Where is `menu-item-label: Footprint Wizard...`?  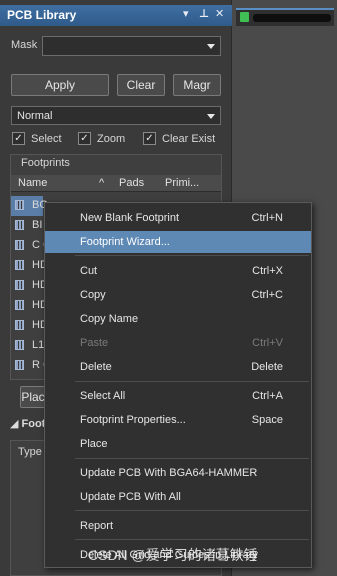 menu-item-label: Footprint Wizard... is located at coordinates (125, 242).